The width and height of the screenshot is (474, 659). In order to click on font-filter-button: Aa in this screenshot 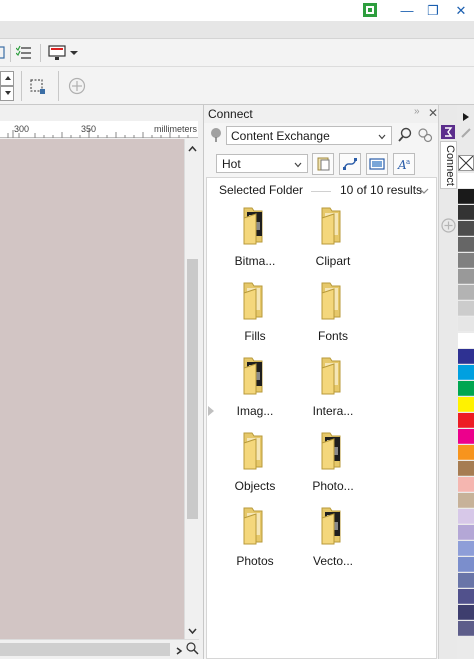, I will do `click(404, 164)`.